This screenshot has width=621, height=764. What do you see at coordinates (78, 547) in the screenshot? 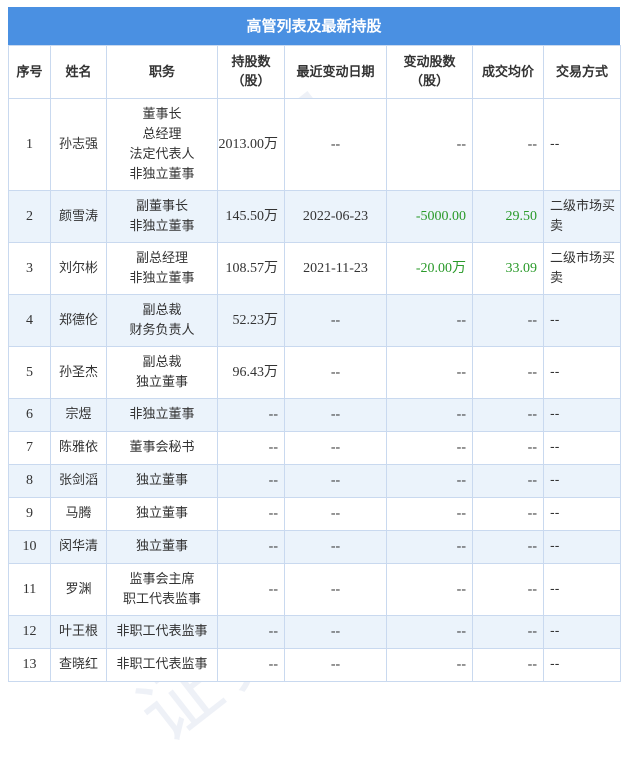
I see `cell-name: 闵华清` at bounding box center [78, 547].